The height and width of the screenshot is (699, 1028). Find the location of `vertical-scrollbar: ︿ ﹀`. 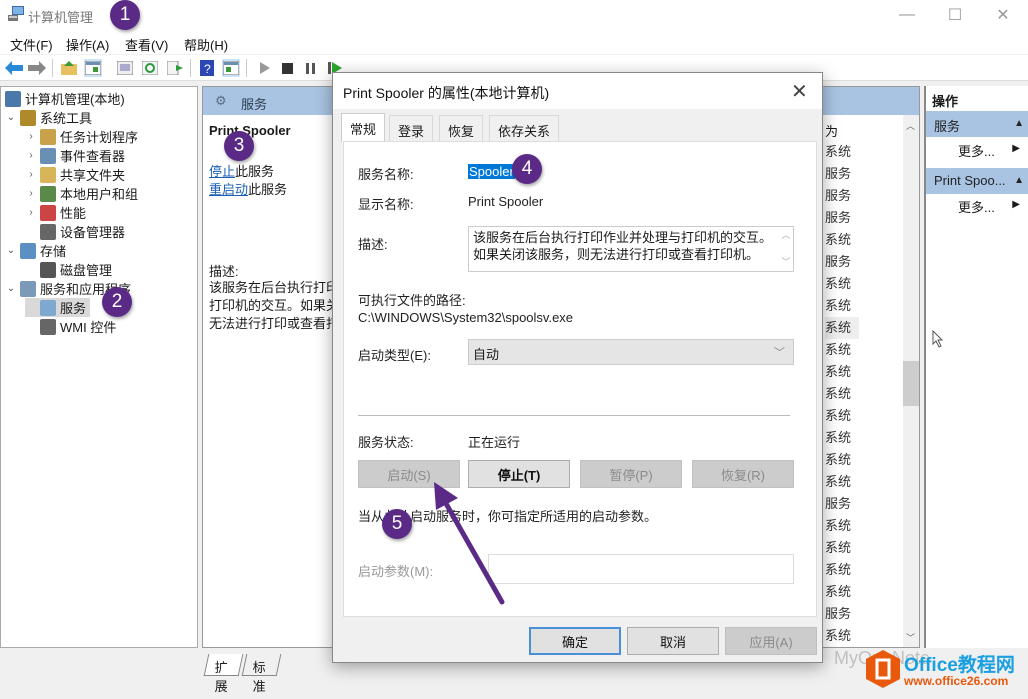

vertical-scrollbar: ︿ ﹀ is located at coordinates (911, 381).